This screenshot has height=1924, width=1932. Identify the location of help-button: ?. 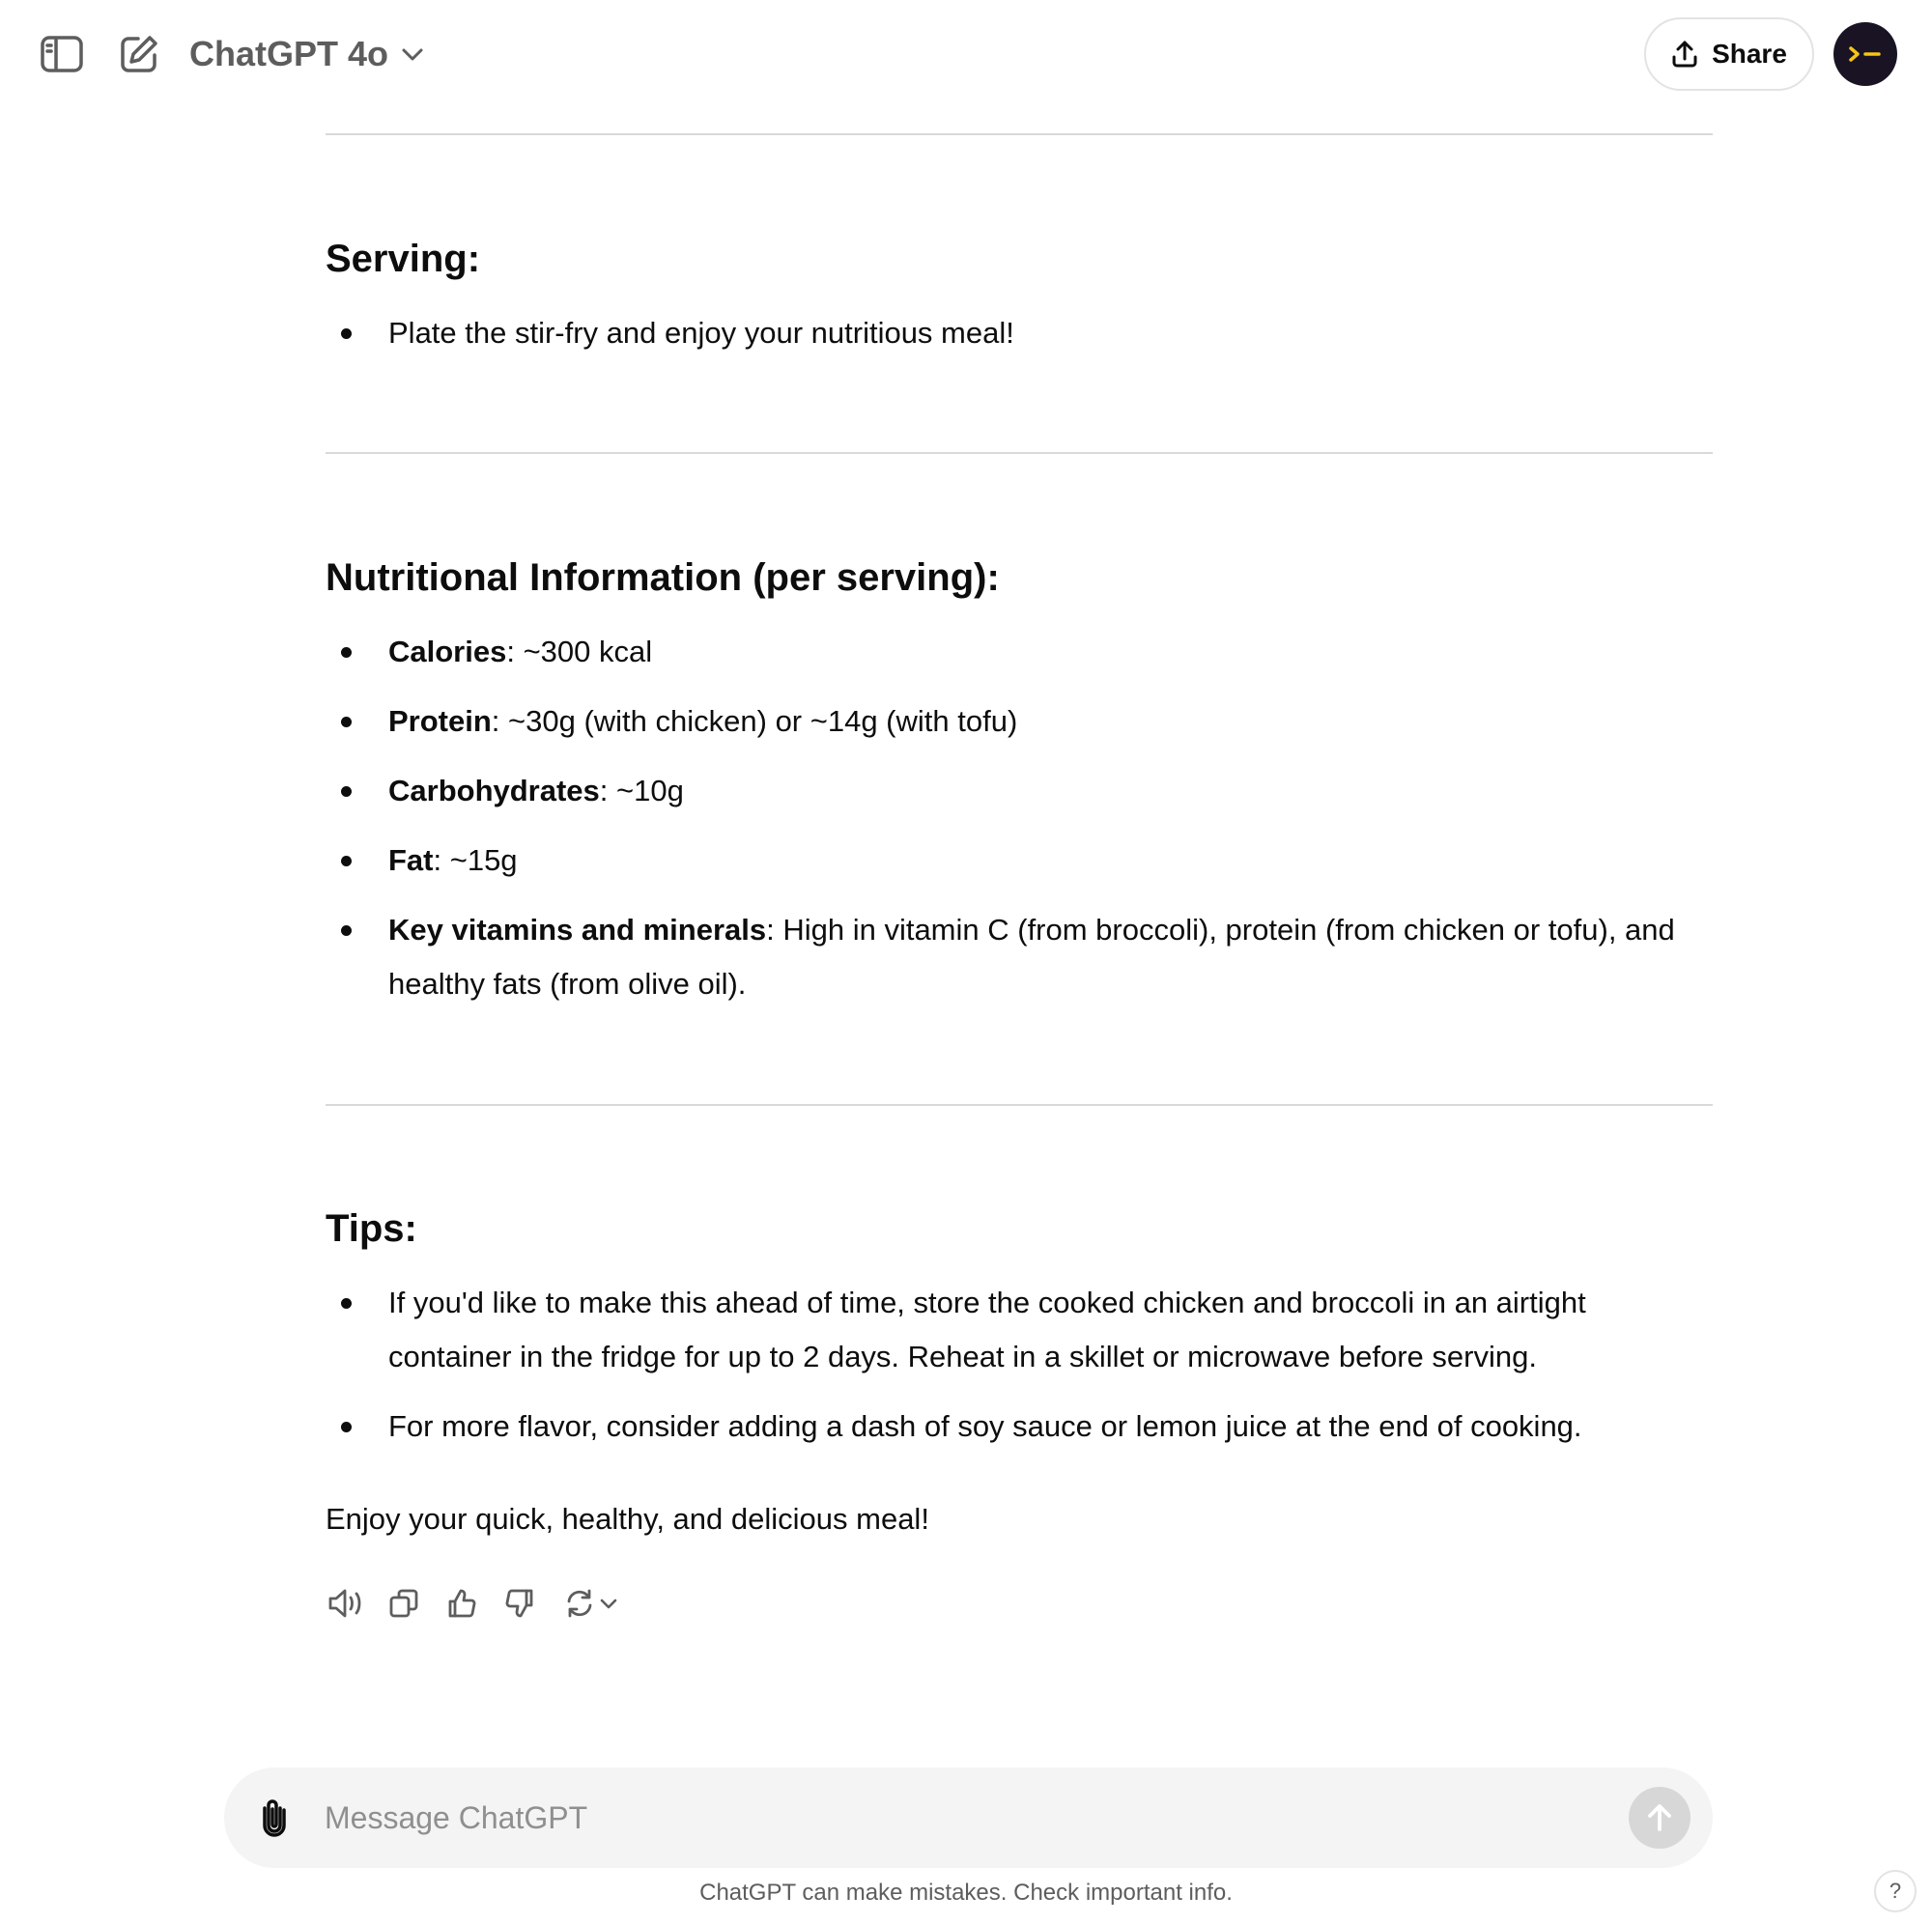
(1895, 1891).